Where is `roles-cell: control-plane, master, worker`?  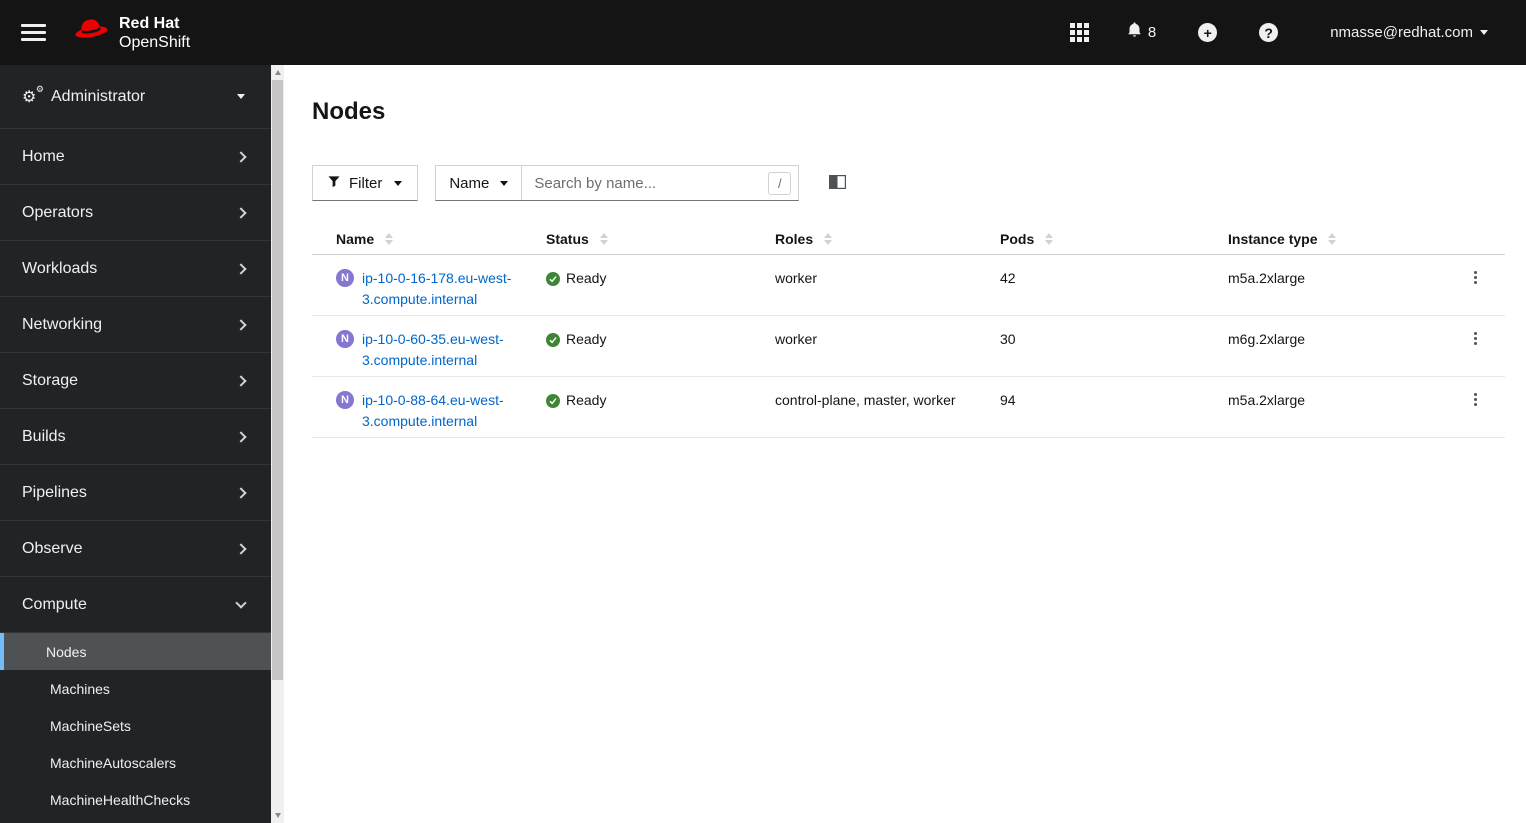
roles-cell: control-plane, master, worker is located at coordinates (887, 407).